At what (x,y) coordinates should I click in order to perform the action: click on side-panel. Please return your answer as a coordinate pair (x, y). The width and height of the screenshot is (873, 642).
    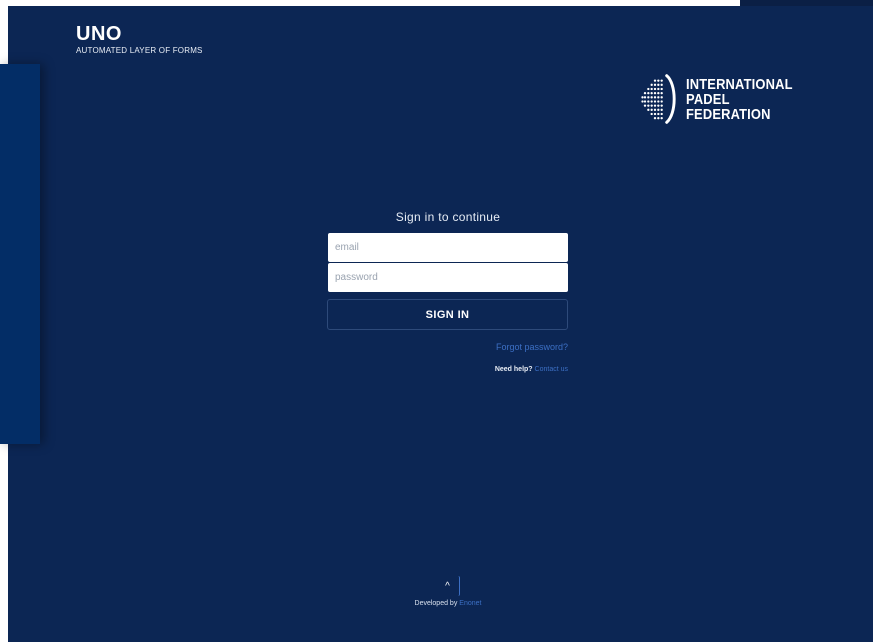
    Looking at the image, I should click on (20, 254).